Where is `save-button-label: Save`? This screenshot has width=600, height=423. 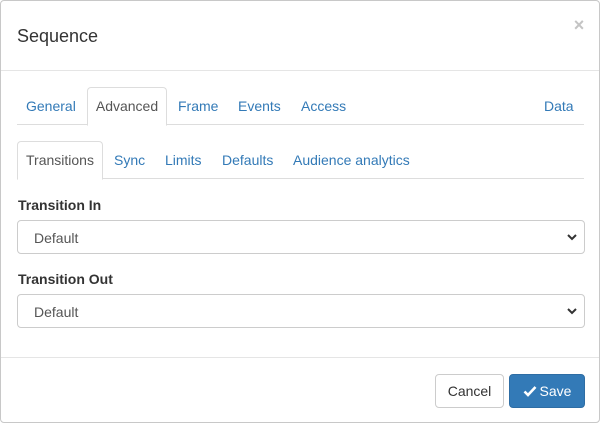
save-button-label: Save is located at coordinates (555, 391).